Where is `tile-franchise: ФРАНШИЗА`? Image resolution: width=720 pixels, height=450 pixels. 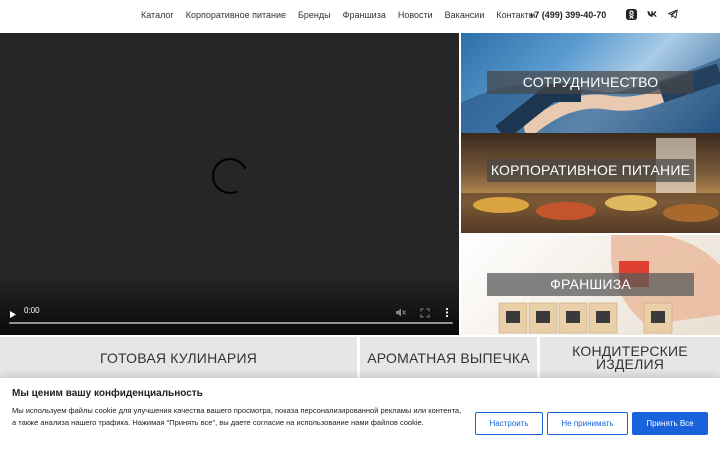 tile-franchise: ФРАНШИЗА is located at coordinates (590, 285).